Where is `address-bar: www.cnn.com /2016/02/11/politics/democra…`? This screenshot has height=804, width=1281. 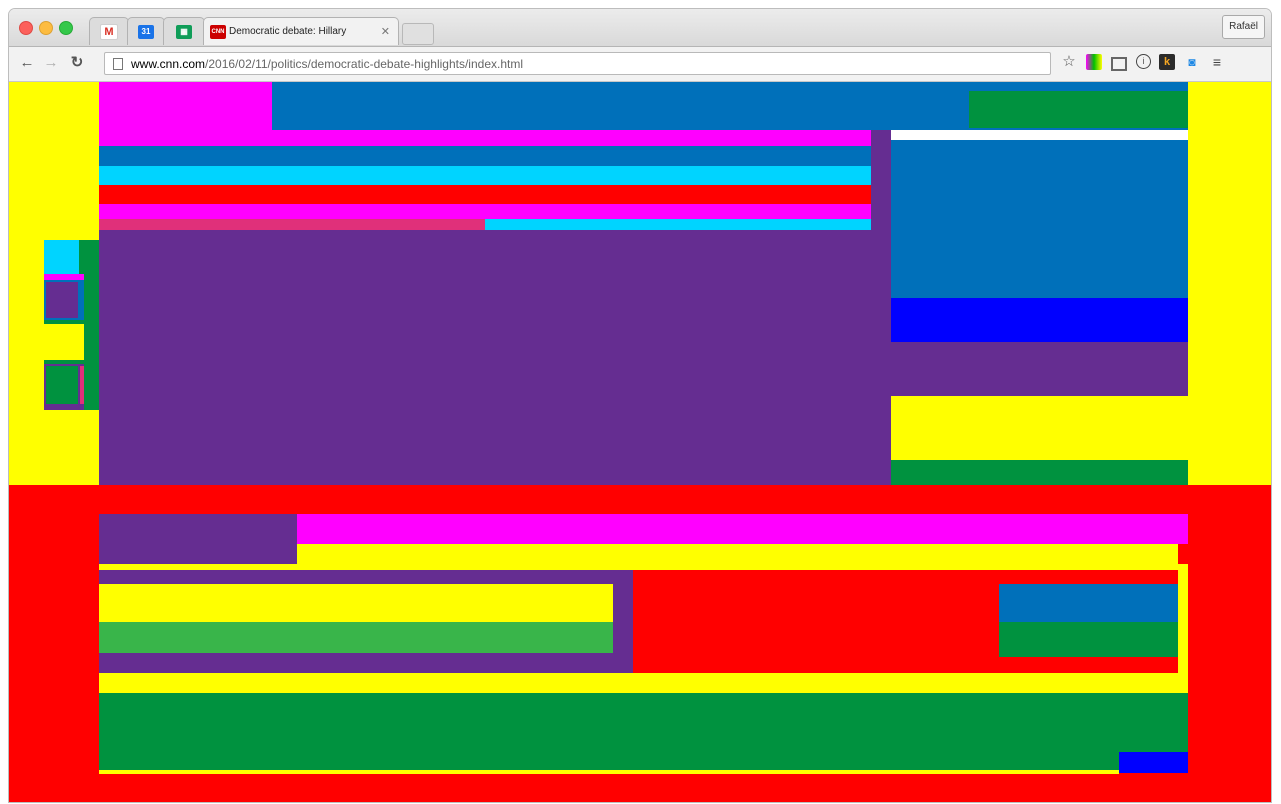
address-bar: www.cnn.com /2016/02/11/politics/democra… is located at coordinates (577, 63).